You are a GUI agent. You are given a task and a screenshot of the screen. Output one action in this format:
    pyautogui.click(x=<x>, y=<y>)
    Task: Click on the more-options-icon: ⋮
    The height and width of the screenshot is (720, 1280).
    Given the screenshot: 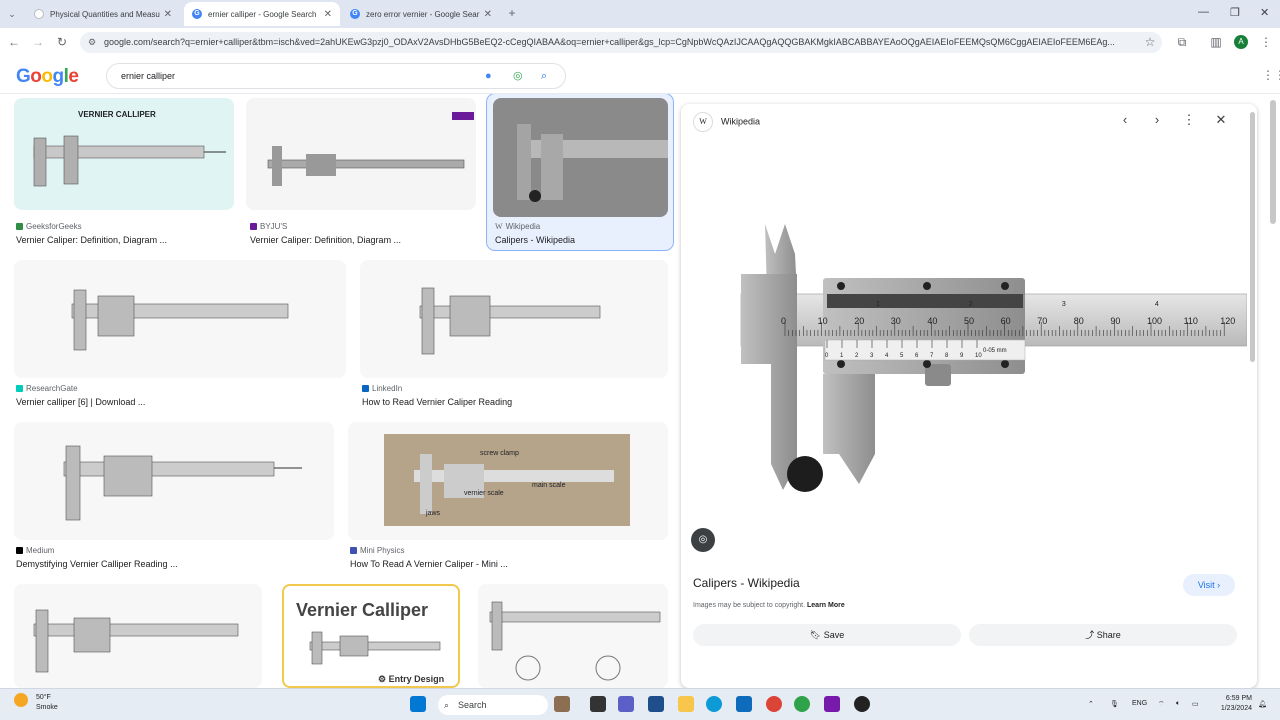 What is the action you would take?
    pyautogui.click(x=1189, y=120)
    